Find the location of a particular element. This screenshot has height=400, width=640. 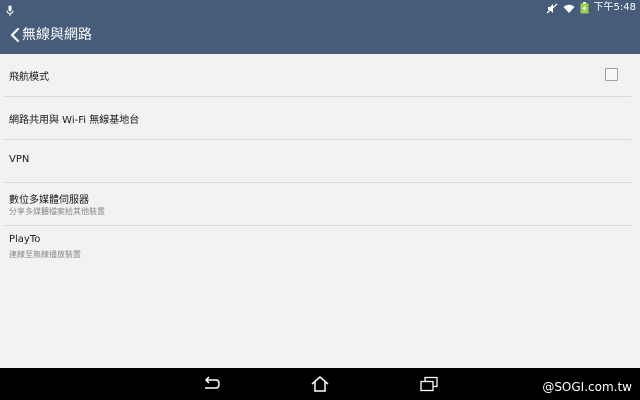

page-title: 無線與網路 is located at coordinates (57, 35).